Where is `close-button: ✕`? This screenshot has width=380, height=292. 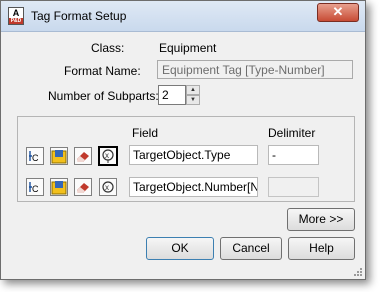 close-button: ✕ is located at coordinates (338, 12).